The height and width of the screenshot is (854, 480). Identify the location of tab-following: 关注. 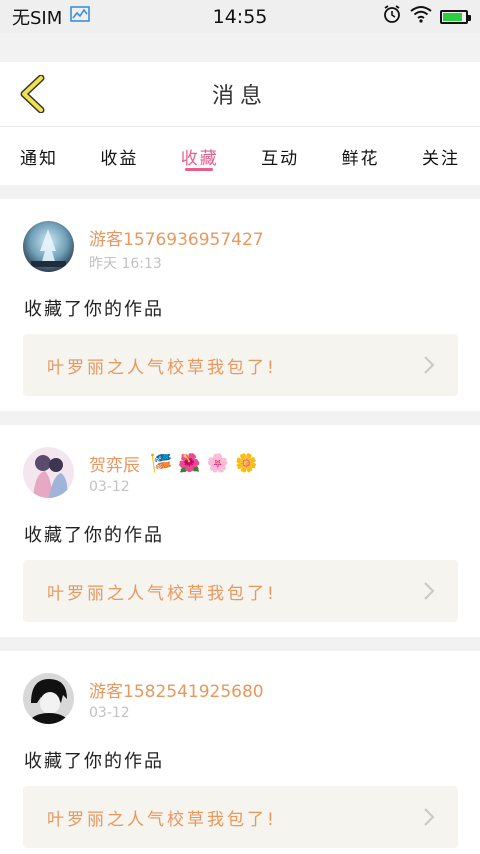
(441, 156).